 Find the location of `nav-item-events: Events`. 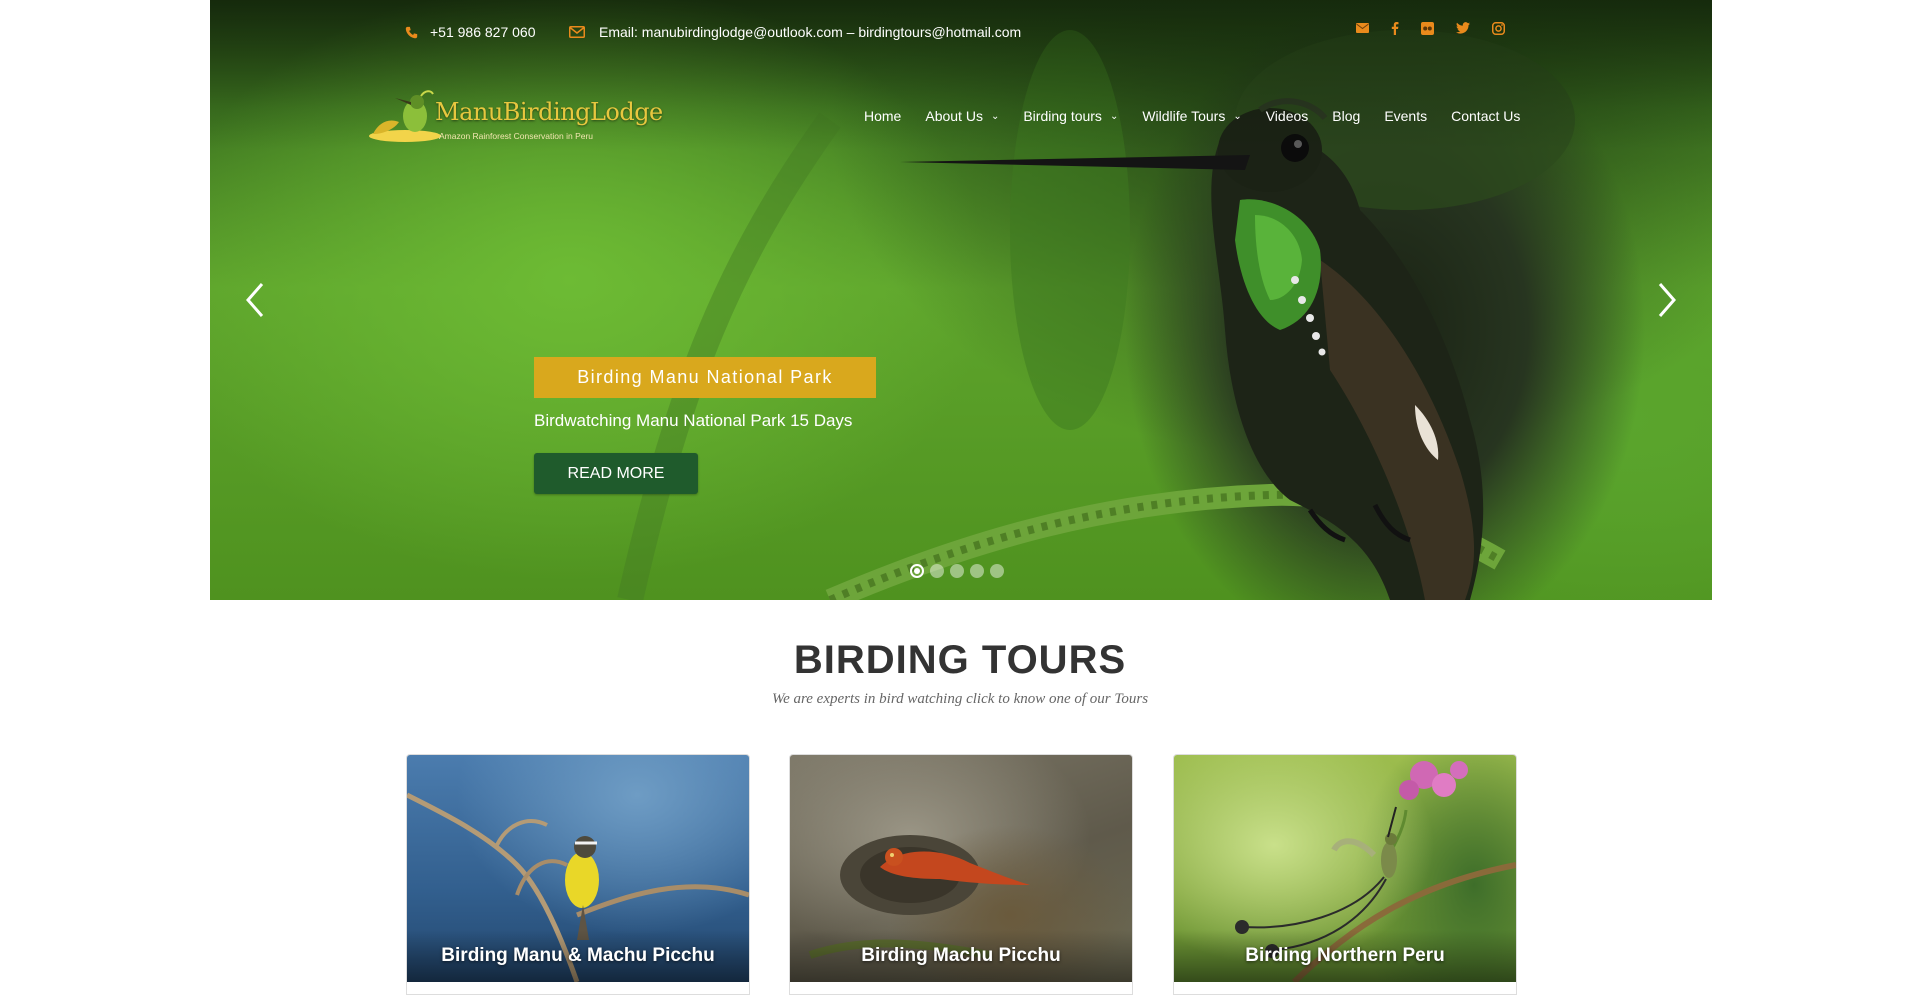

nav-item-events: Events is located at coordinates (1405, 116).